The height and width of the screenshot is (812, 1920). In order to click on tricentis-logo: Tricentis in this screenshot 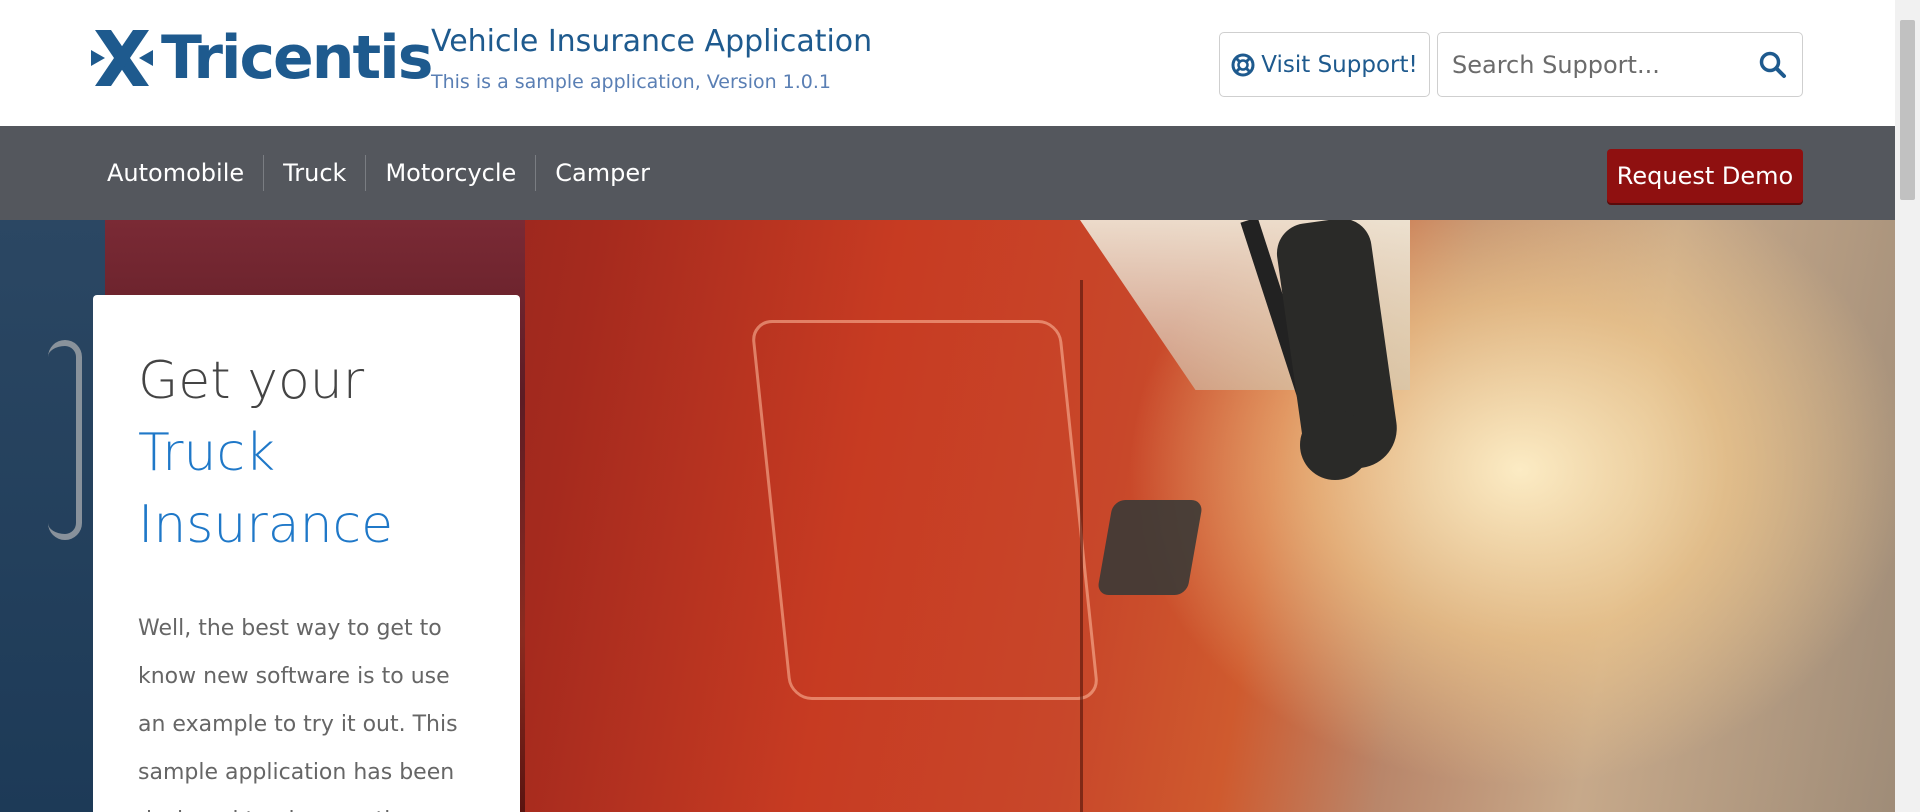, I will do `click(262, 58)`.